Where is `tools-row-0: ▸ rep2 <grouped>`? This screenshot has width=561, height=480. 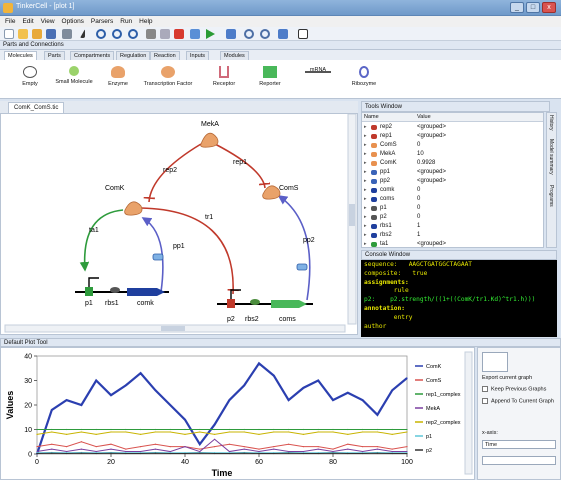
tools-row-0: ▸ rep2 <grouped> is located at coordinates (452, 127).